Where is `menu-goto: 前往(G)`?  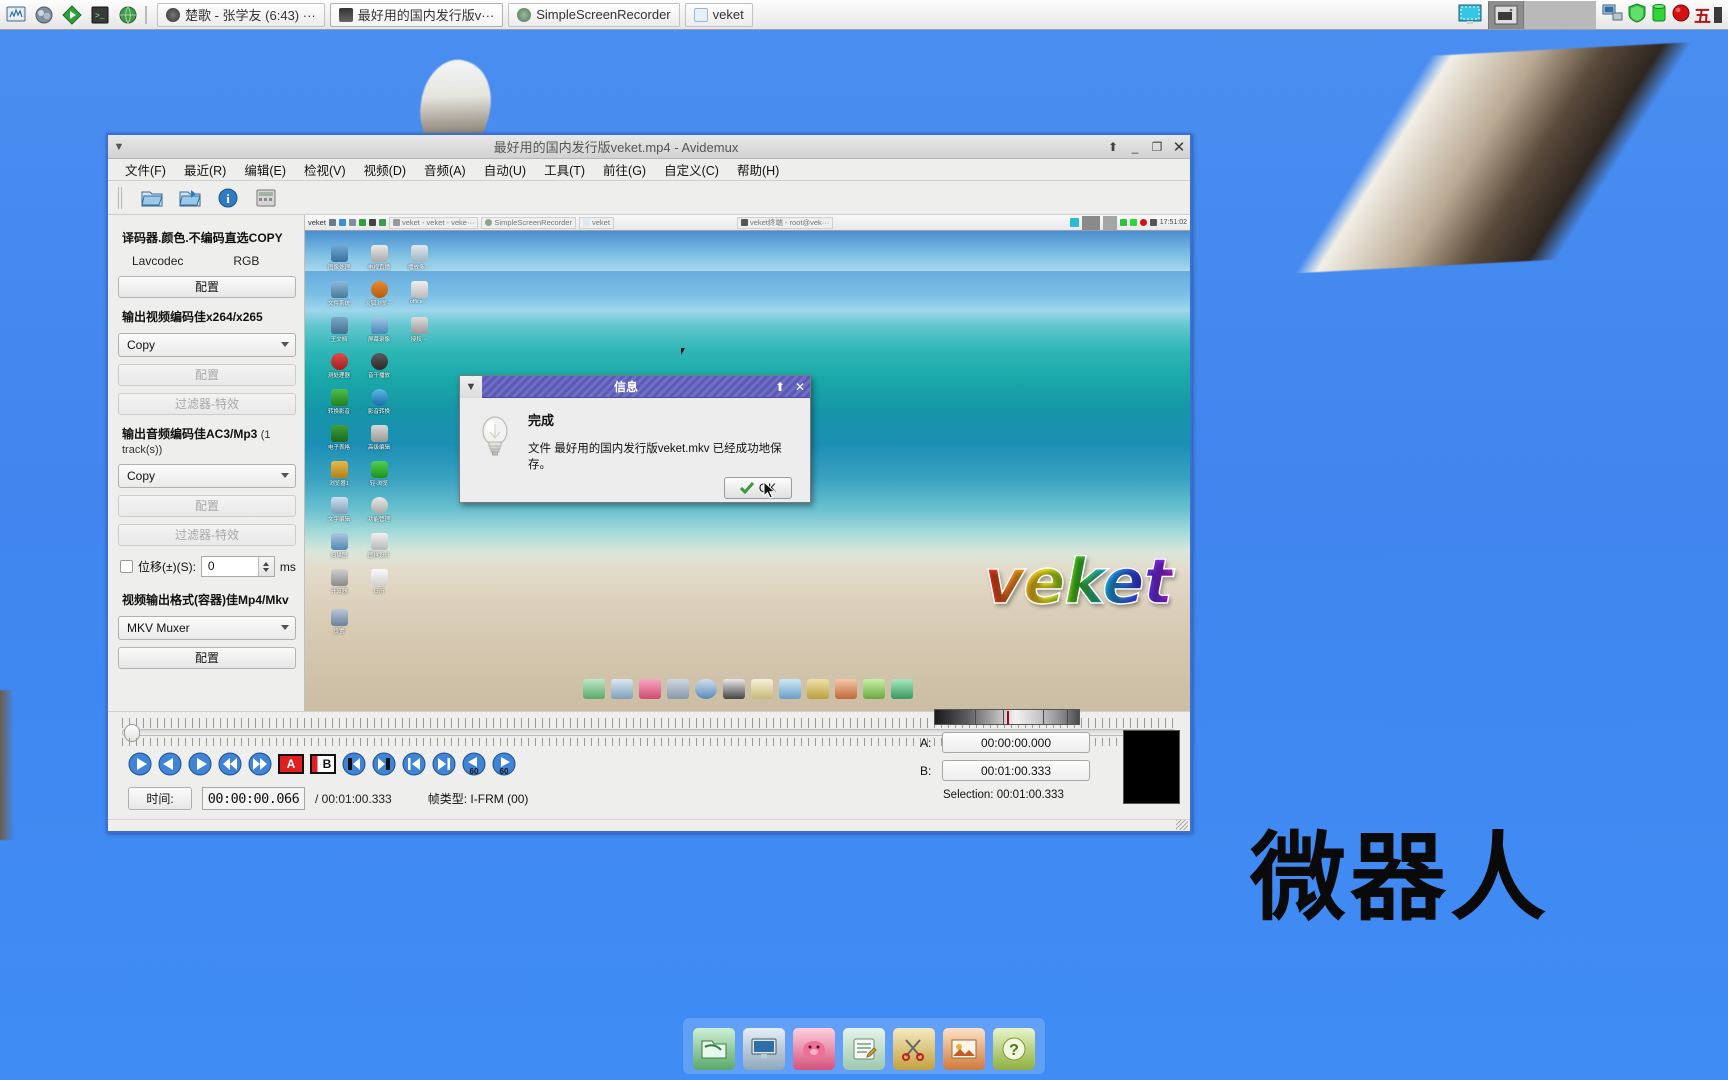
menu-goto: 前往(G) is located at coordinates (624, 169).